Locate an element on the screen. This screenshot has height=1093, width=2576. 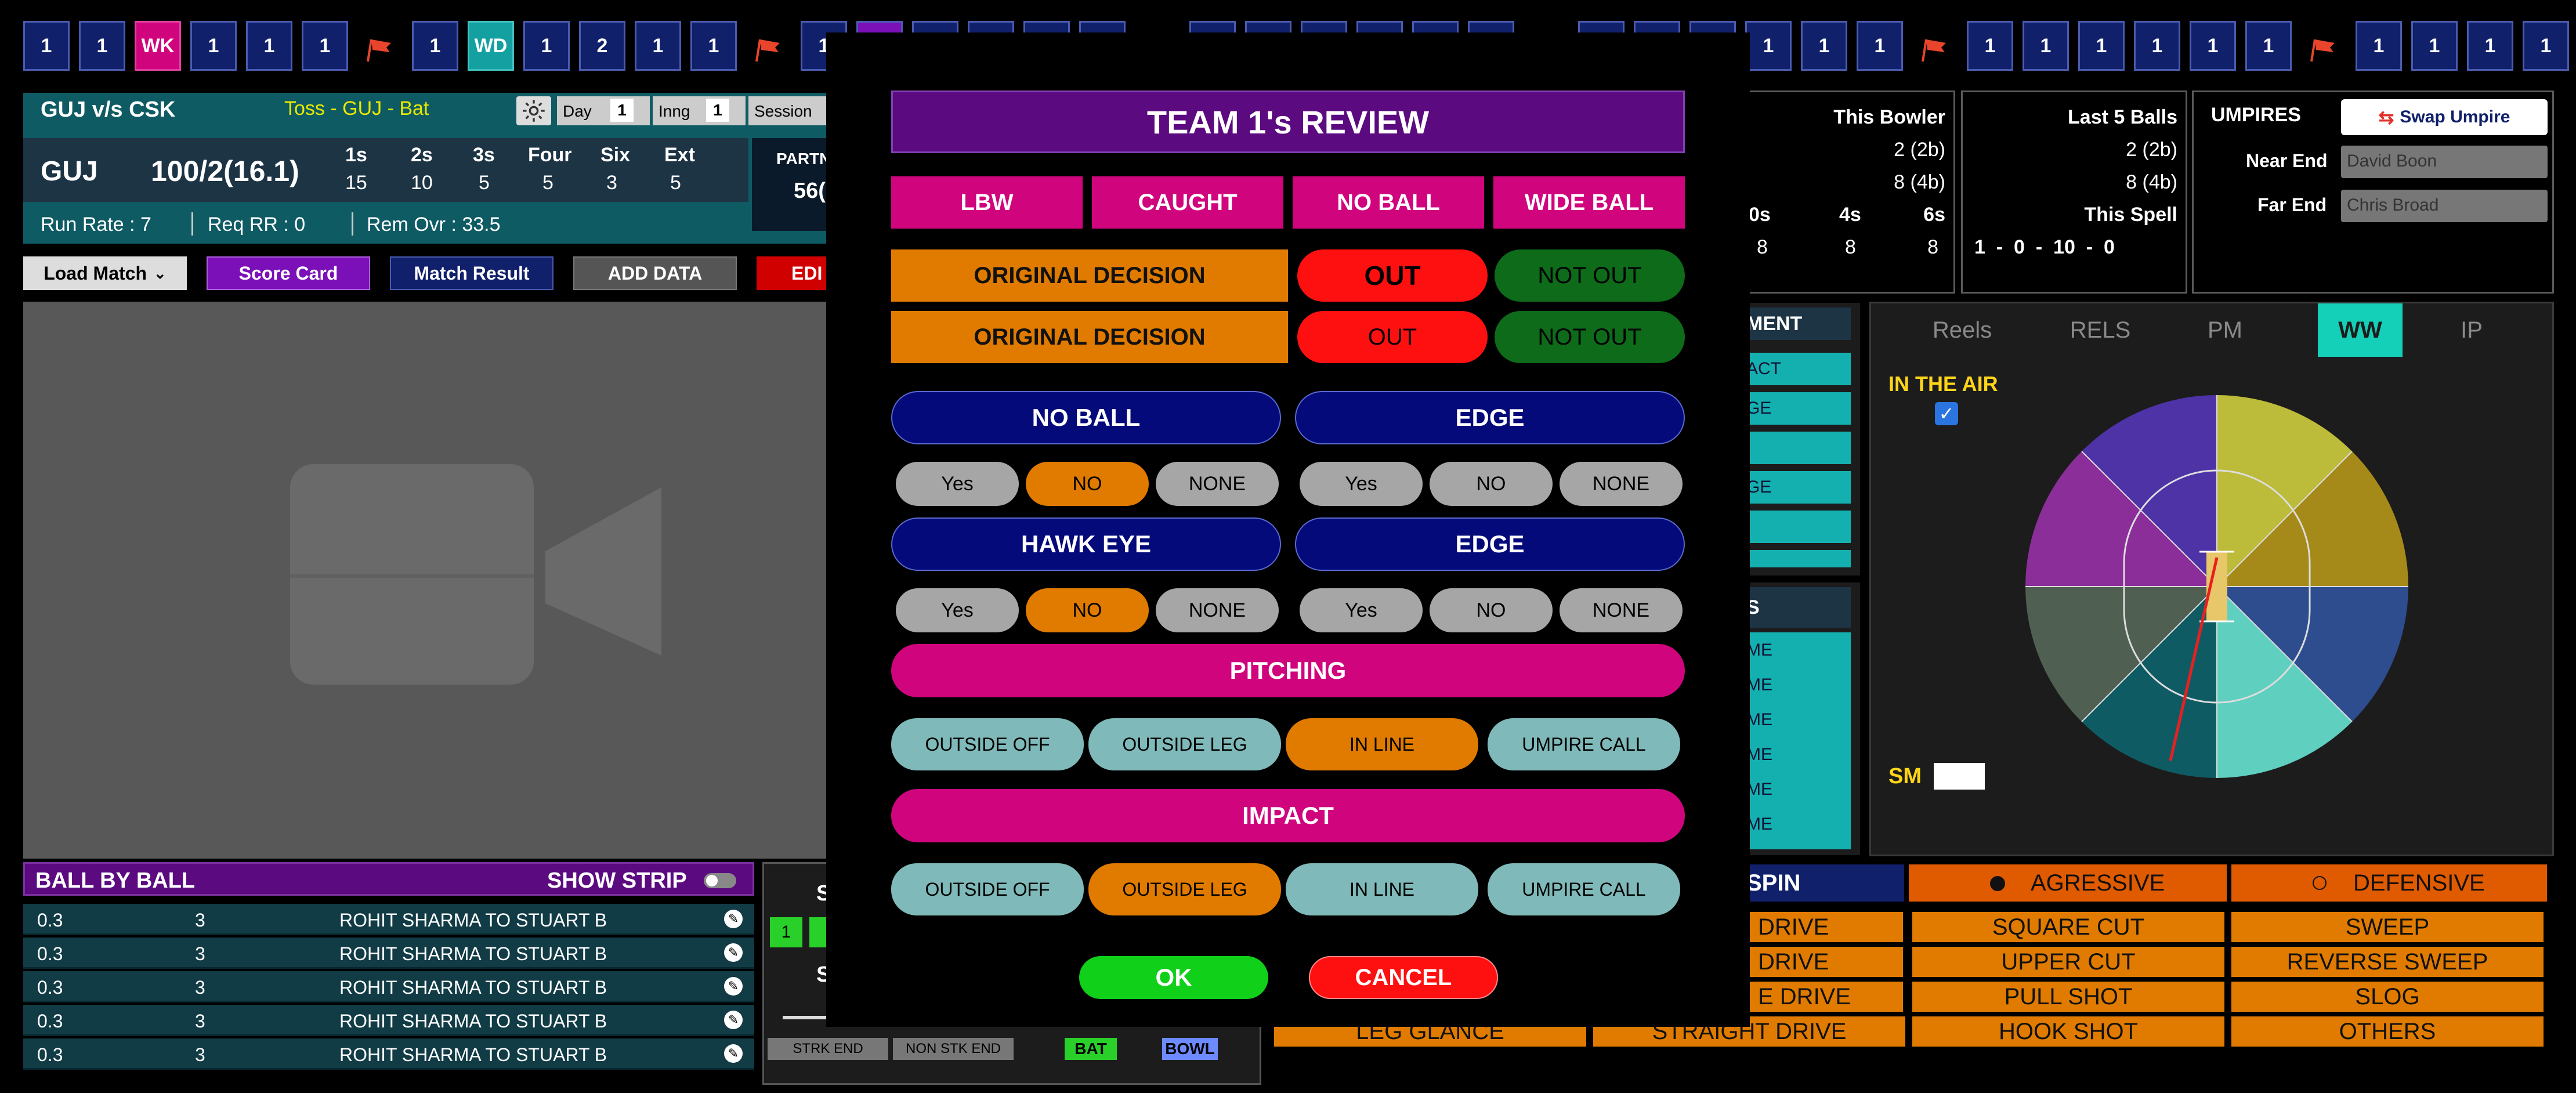
no-ball-no: NO is located at coordinates (1087, 484).